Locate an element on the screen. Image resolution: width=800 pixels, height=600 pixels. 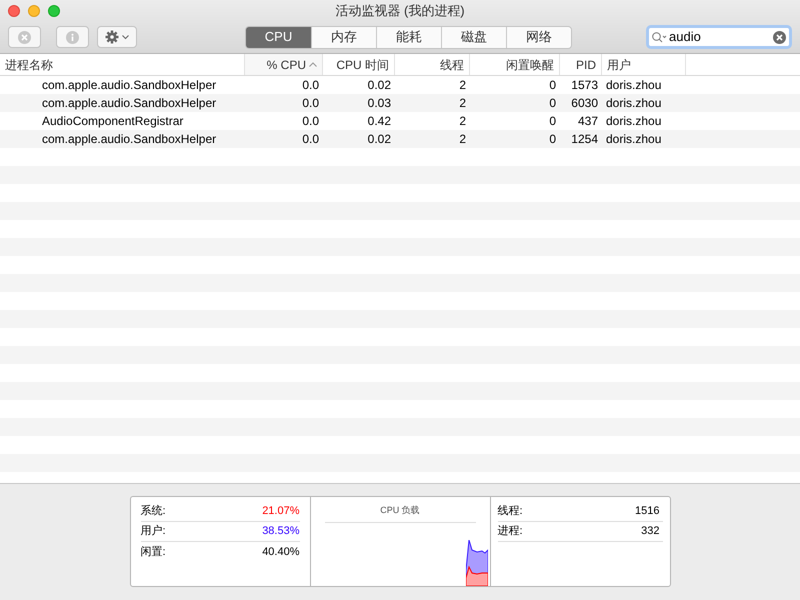
close-button is located at coordinates (14, 11).